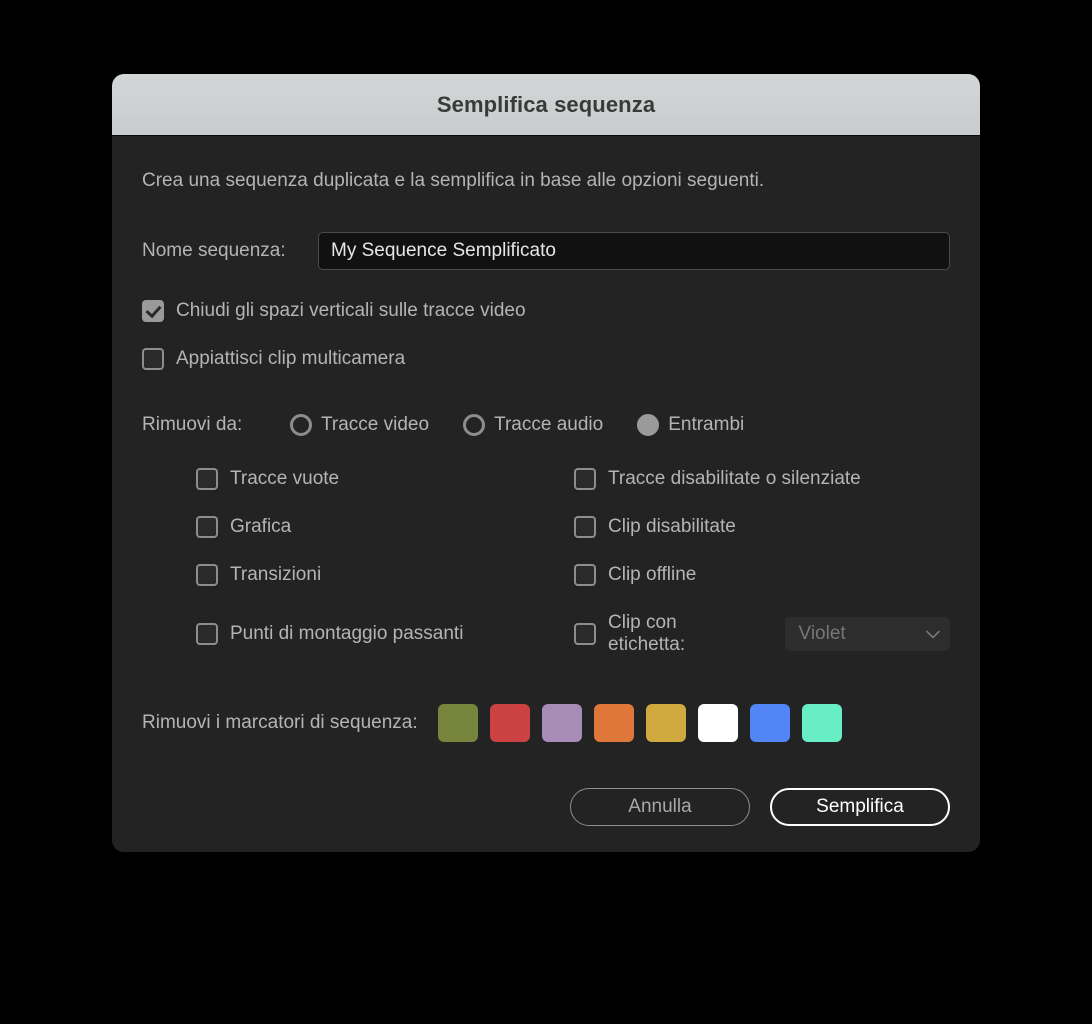  Describe the element at coordinates (672, 526) in the screenshot. I see `checkbox-label: Clip disabilitate` at that location.